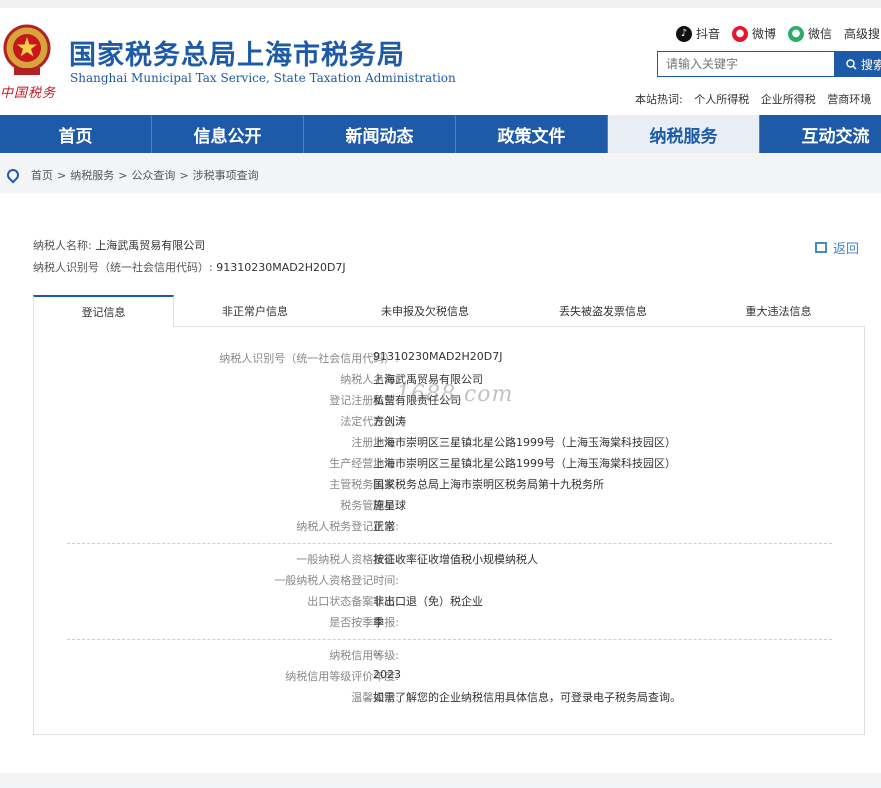 This screenshot has height=788, width=881. What do you see at coordinates (389, 505) in the screenshot?
I see `detail-value: 施星球` at bounding box center [389, 505].